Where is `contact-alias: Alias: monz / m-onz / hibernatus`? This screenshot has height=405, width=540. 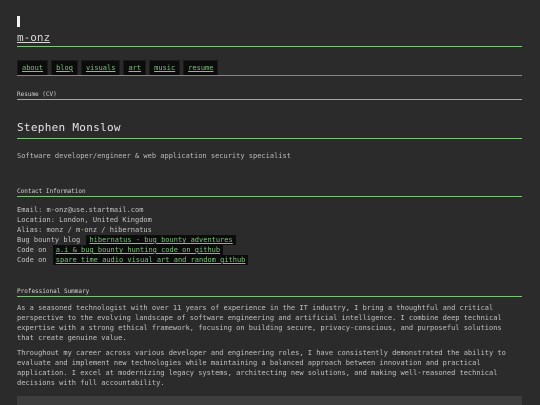 contact-alias: Alias: monz / m-onz / hibernatus is located at coordinates (84, 230).